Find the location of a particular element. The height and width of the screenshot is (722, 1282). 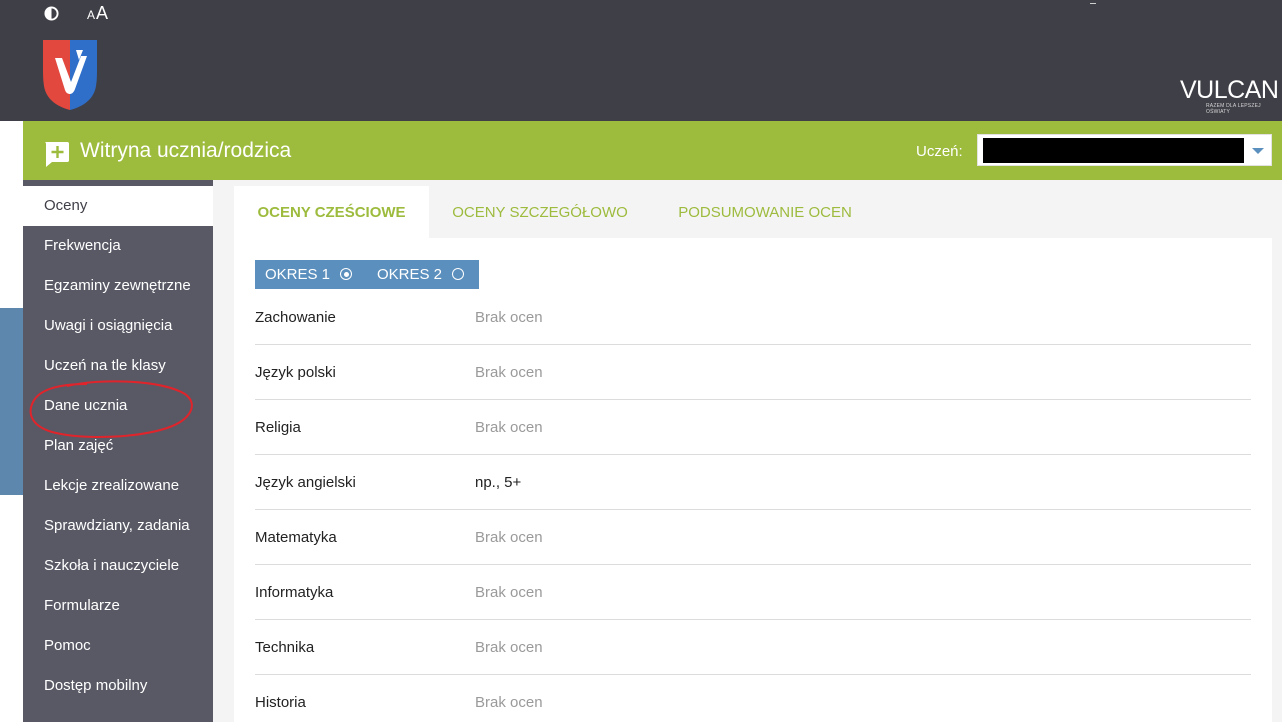

sidebar-item-egzaminy: Egzaminy zewnętrzne is located at coordinates (118, 286).